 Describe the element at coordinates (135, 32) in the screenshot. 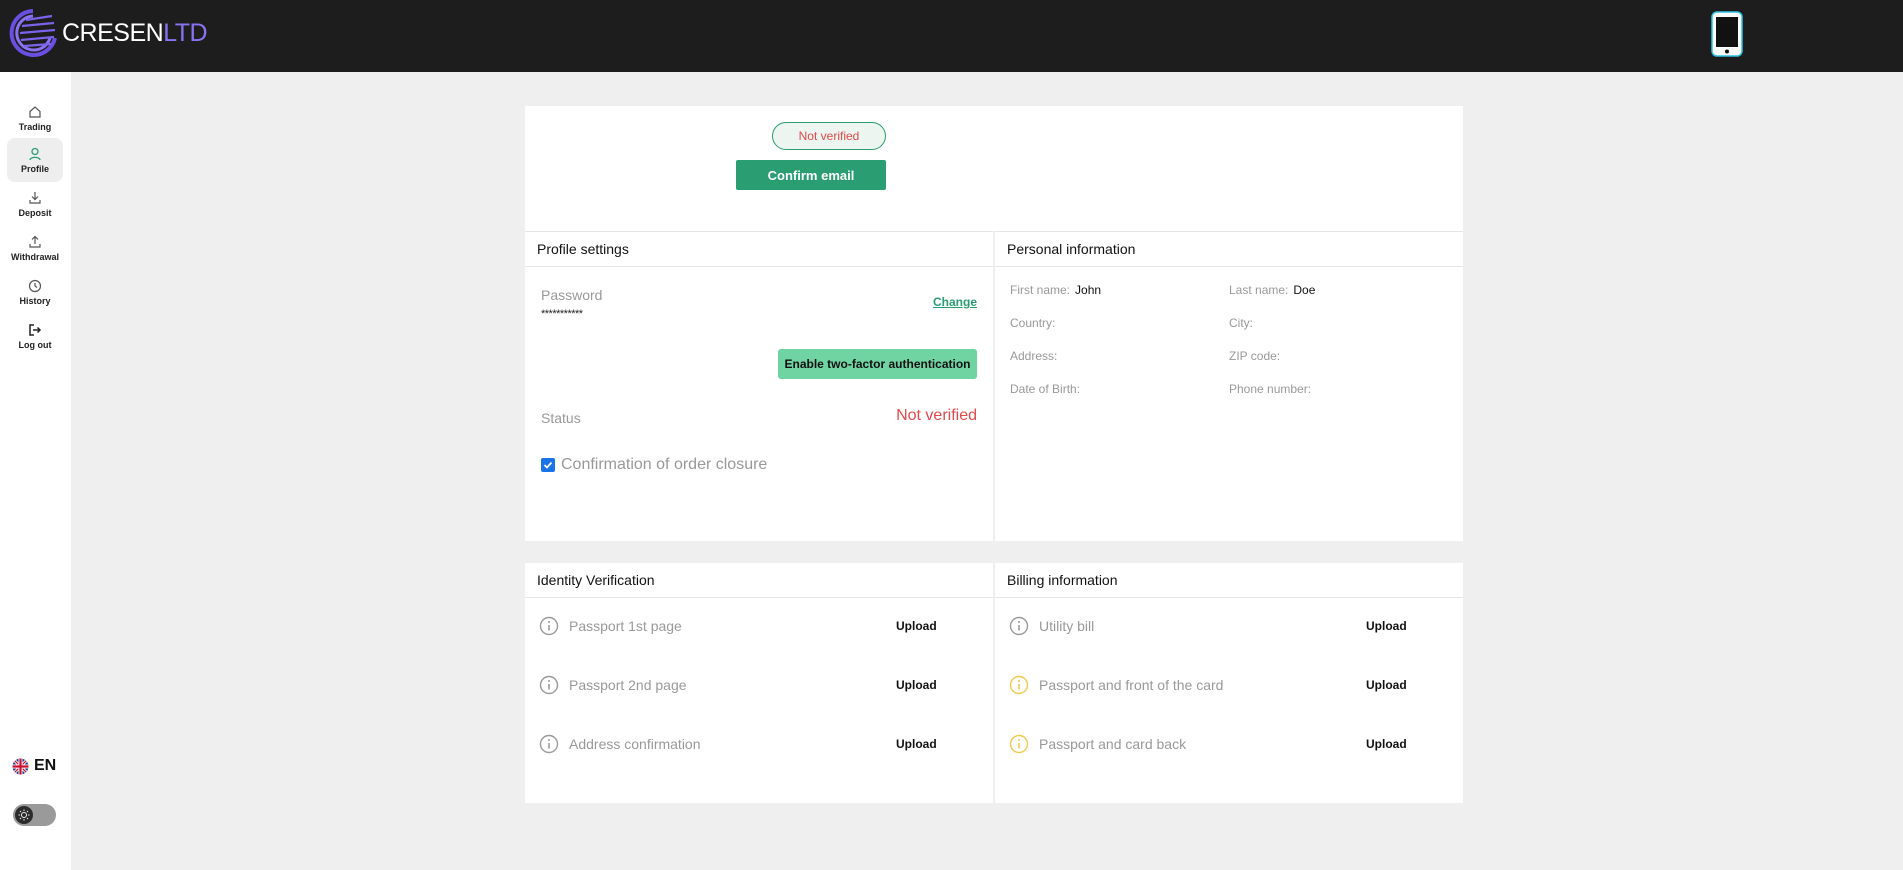

I see `brand-name: CRESENLTD` at that location.